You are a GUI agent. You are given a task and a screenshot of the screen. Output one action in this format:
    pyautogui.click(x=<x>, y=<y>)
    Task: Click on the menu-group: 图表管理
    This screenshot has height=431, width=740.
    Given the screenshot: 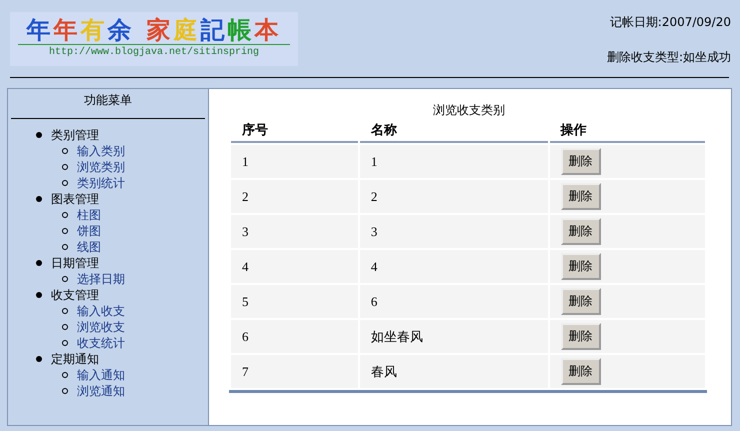 What is the action you would take?
    pyautogui.click(x=75, y=199)
    